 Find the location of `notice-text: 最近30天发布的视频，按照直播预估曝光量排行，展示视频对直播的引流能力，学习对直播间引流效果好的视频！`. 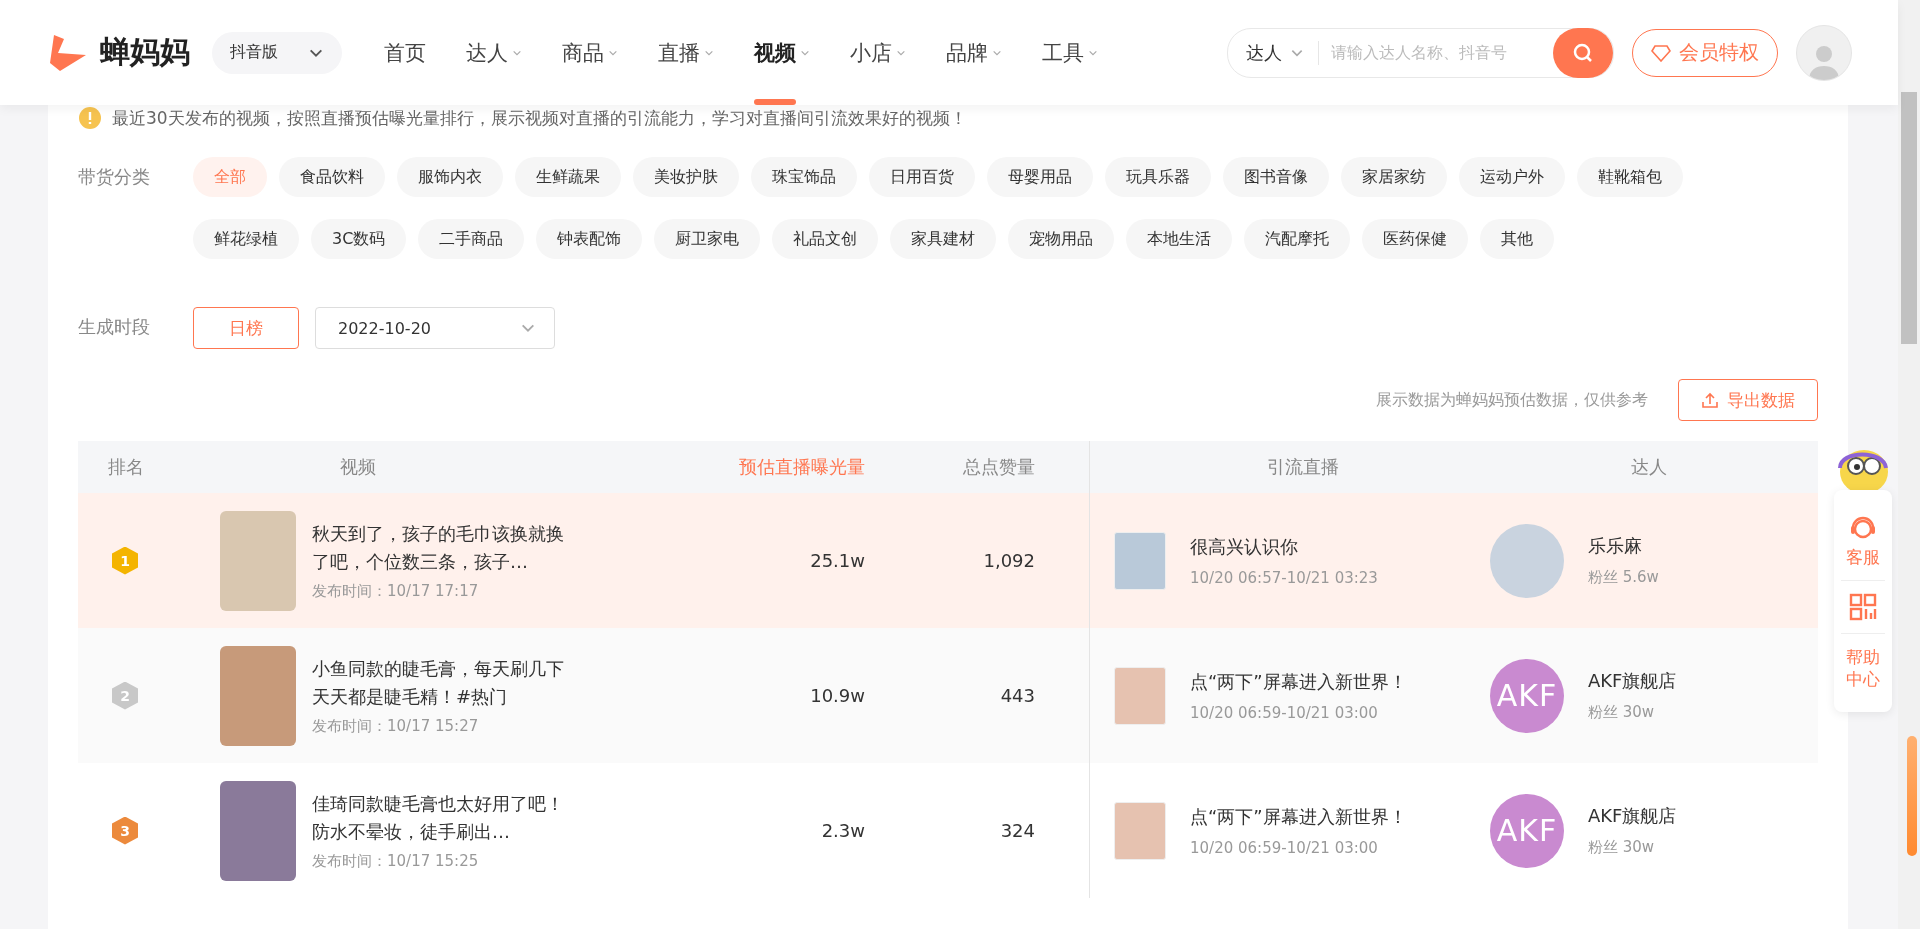

notice-text: 最近30天发布的视频，按照直播预估曝光量排行，展示视频对直播的引流能力，学习对直播间引流效果好的视频！ is located at coordinates (539, 118).